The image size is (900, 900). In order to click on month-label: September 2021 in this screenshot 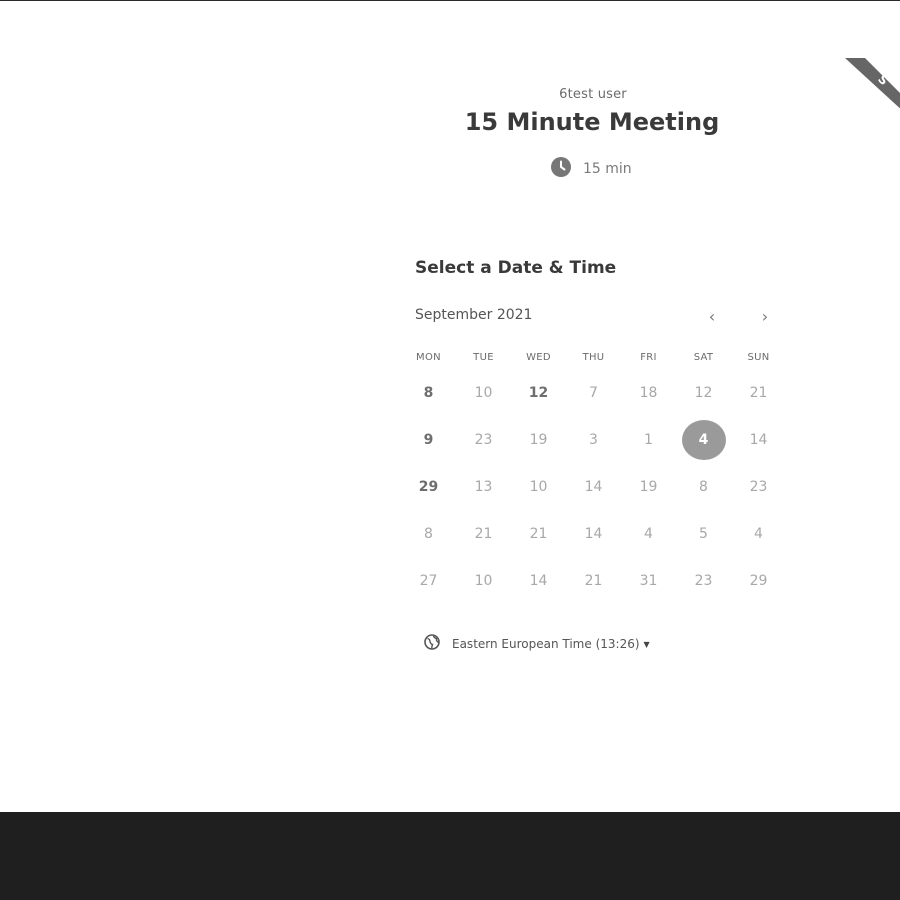, I will do `click(474, 315)`.